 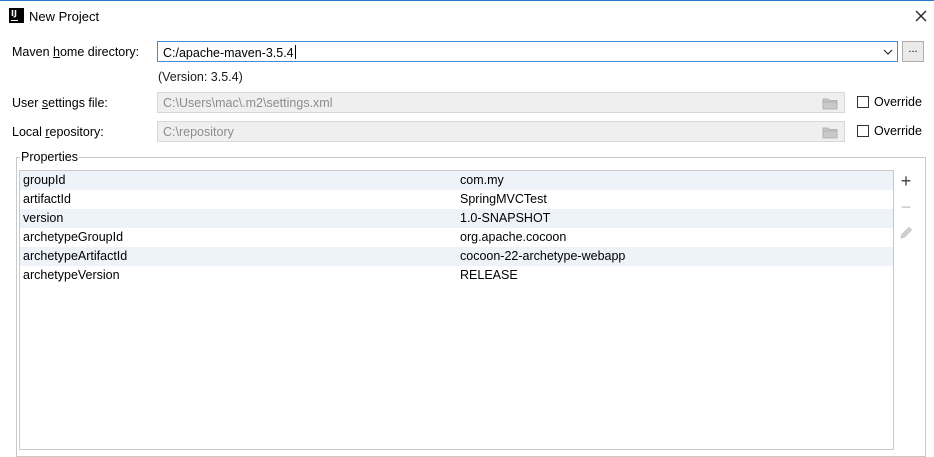 What do you see at coordinates (505, 218) in the screenshot?
I see `property-value: 1.0-SNAPSHOT` at bounding box center [505, 218].